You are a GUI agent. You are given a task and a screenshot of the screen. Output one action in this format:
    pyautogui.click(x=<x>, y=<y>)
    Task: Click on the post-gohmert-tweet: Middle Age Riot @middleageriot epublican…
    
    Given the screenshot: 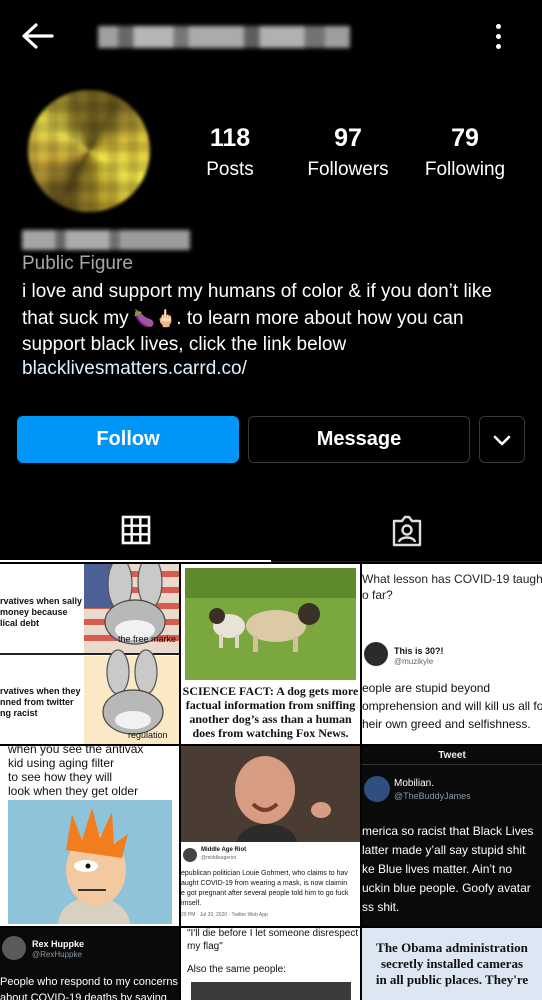 What is the action you would take?
    pyautogui.click(x=270, y=836)
    